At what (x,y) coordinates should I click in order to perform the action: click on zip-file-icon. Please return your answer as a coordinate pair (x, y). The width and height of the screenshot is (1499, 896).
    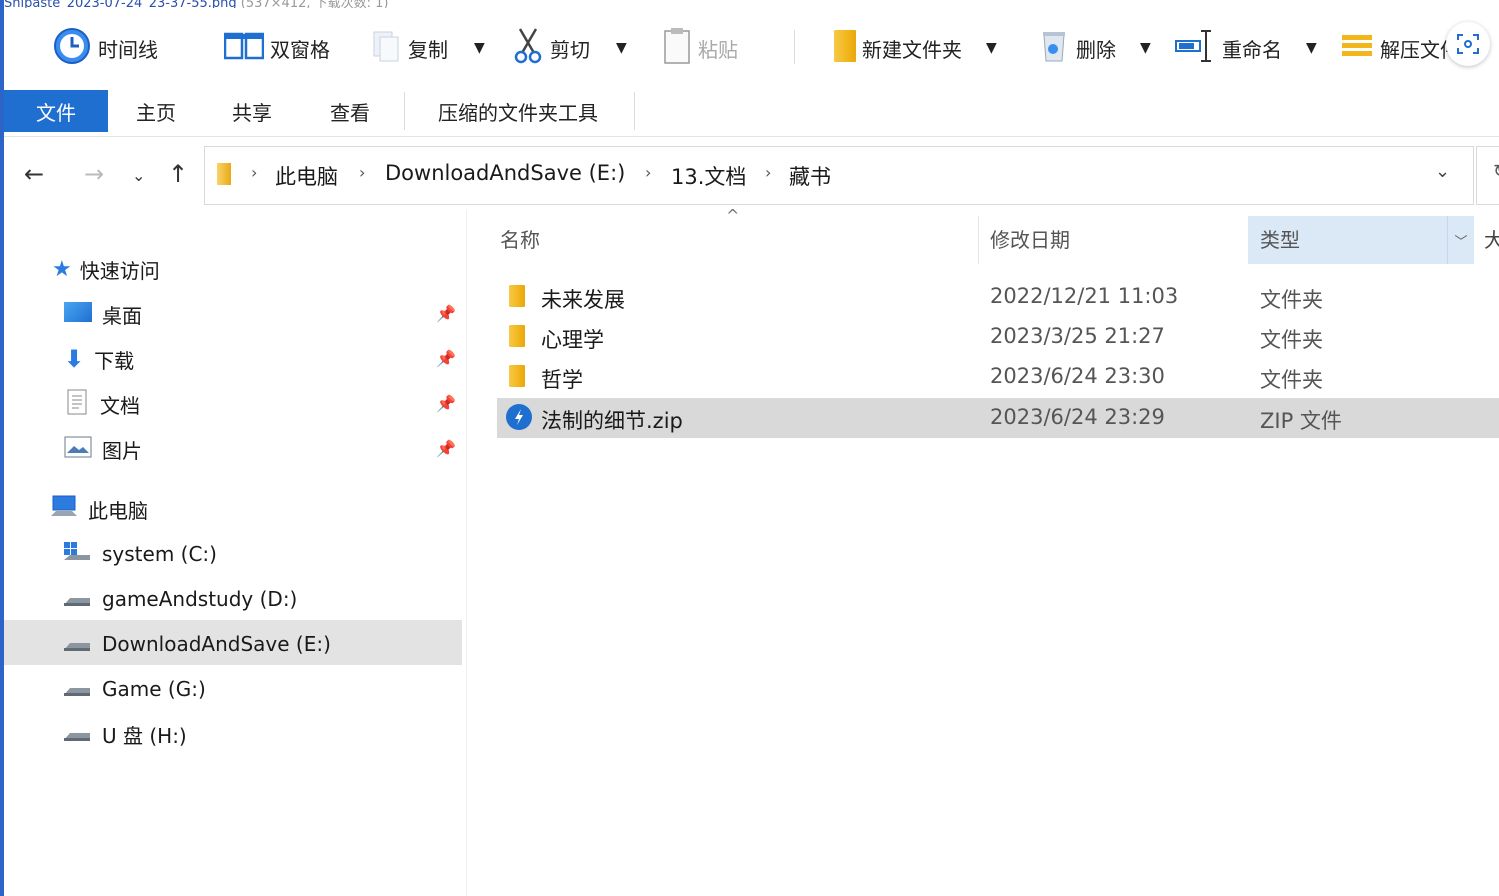
    Looking at the image, I should click on (519, 419).